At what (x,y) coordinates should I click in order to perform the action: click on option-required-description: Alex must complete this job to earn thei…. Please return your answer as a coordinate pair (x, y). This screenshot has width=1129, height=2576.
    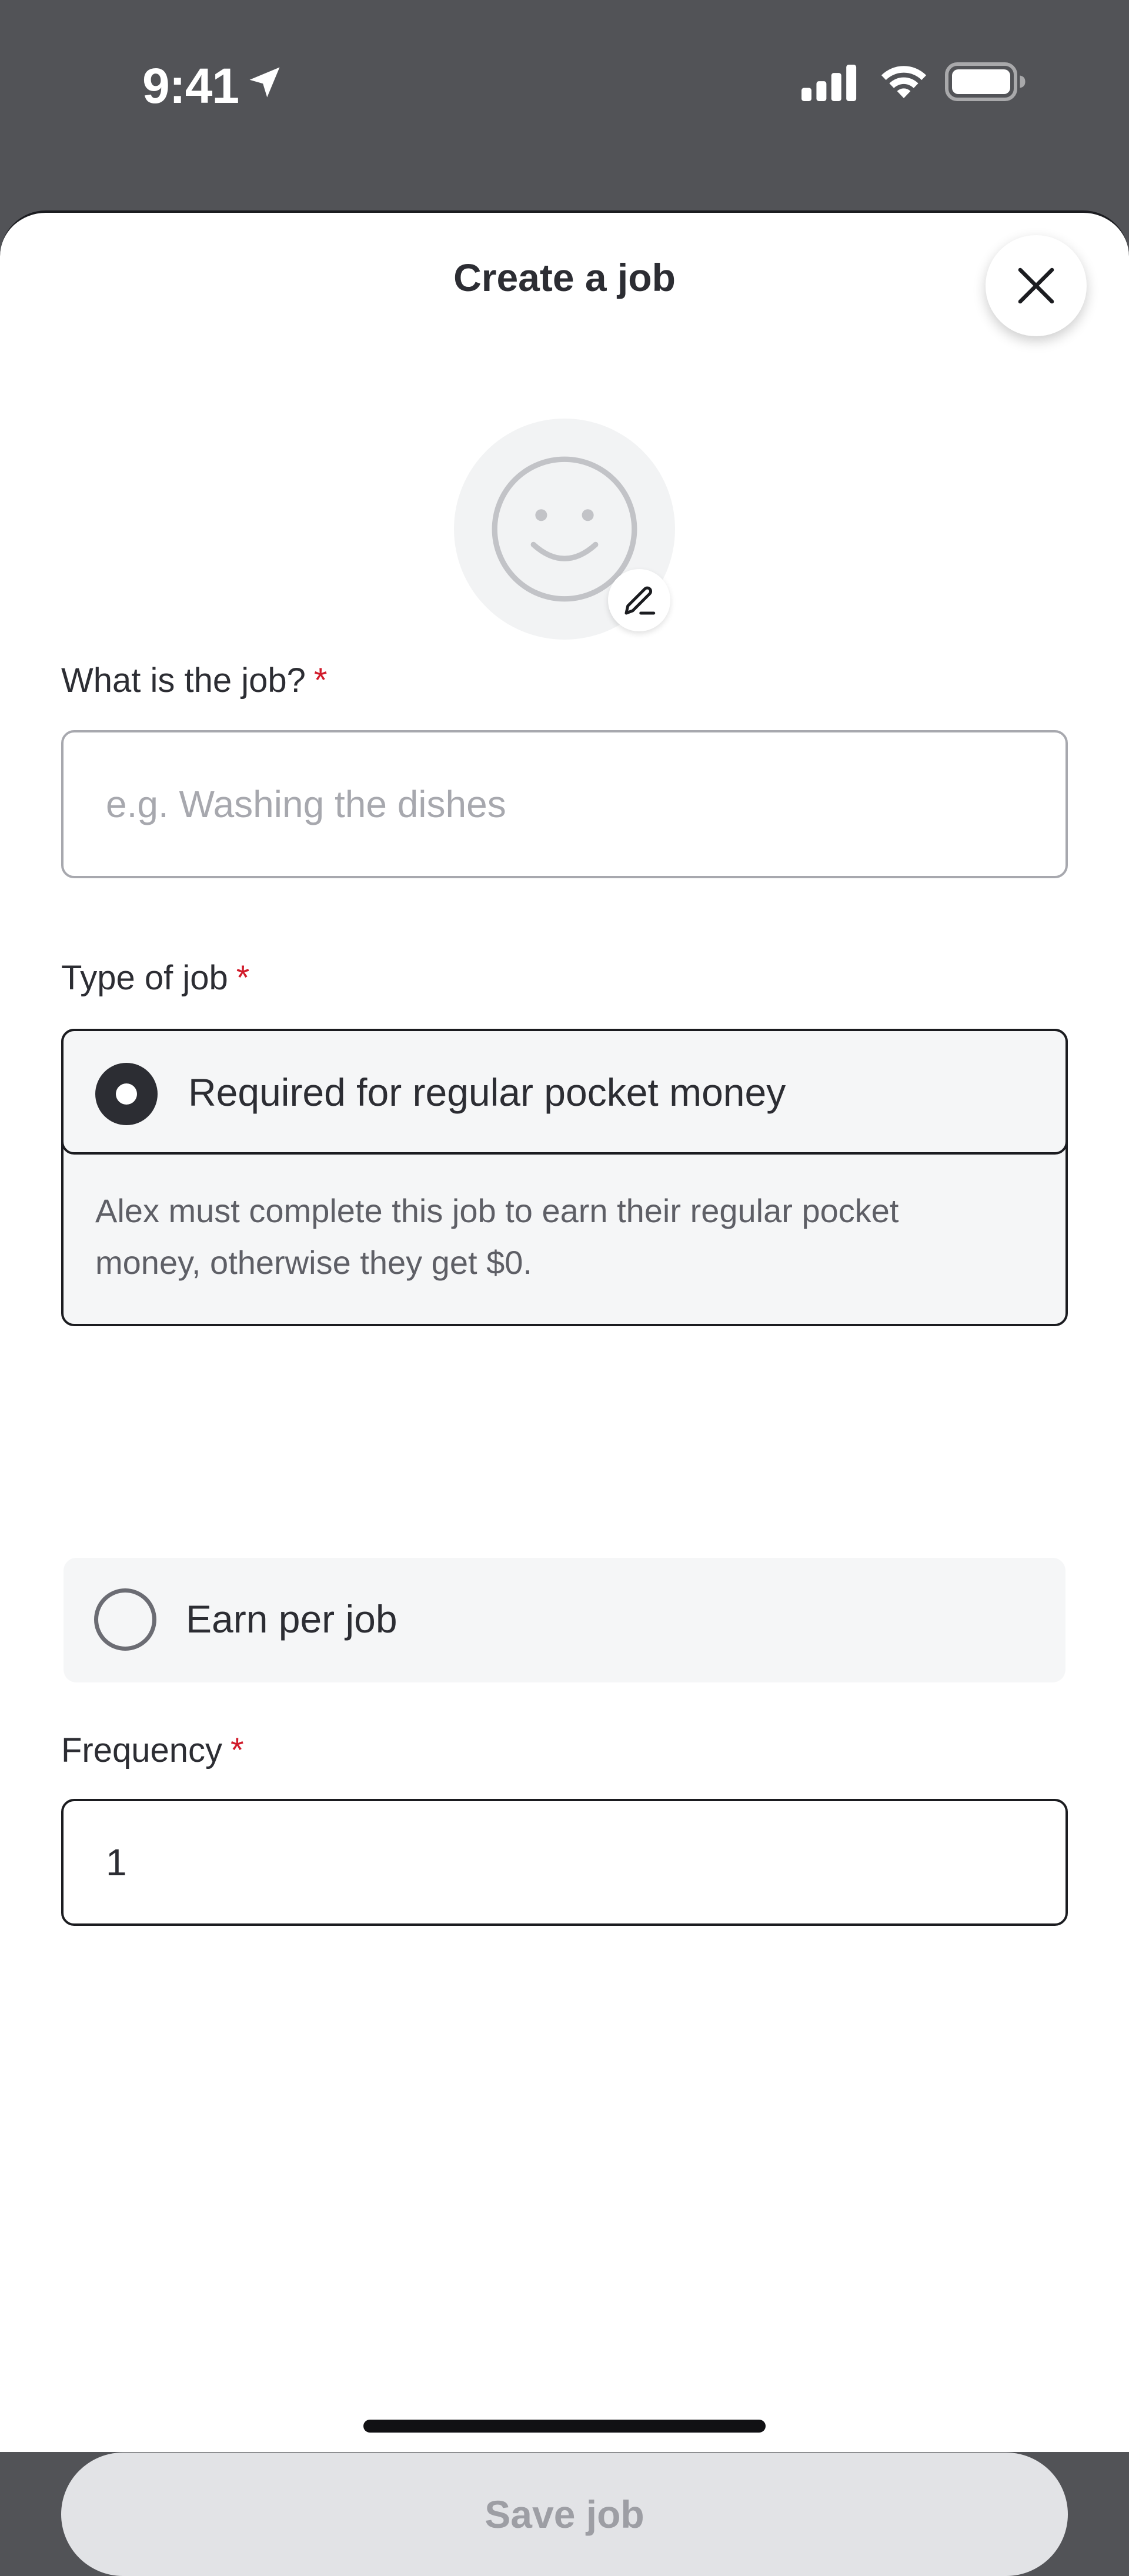
    Looking at the image, I should click on (497, 1236).